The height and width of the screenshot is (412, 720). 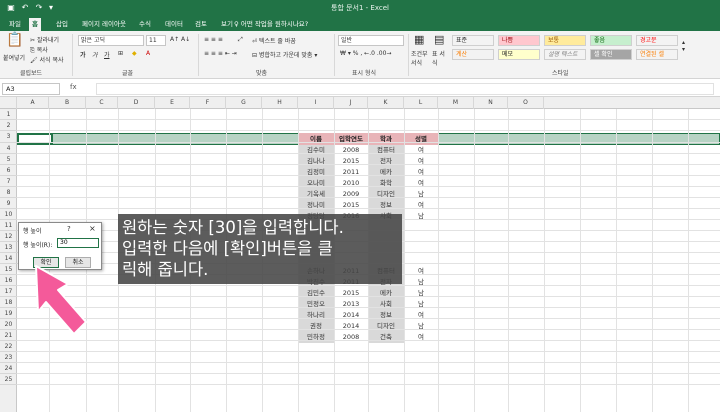 I want to click on column-header-o: O, so click(x=526, y=103).